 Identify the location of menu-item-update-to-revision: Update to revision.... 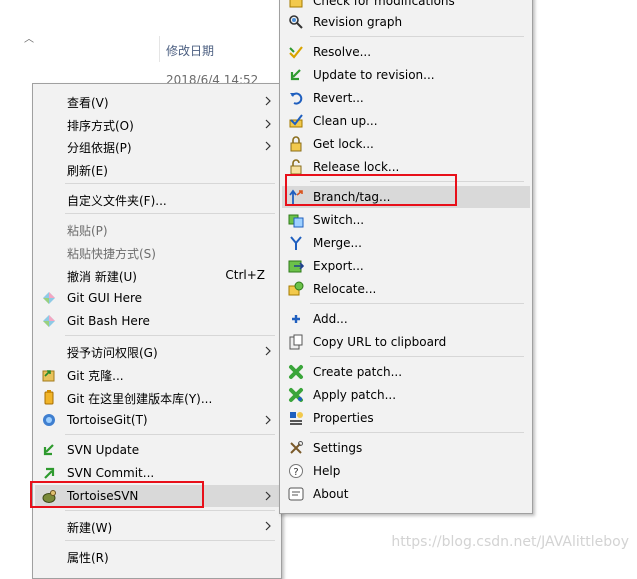
(406, 75).